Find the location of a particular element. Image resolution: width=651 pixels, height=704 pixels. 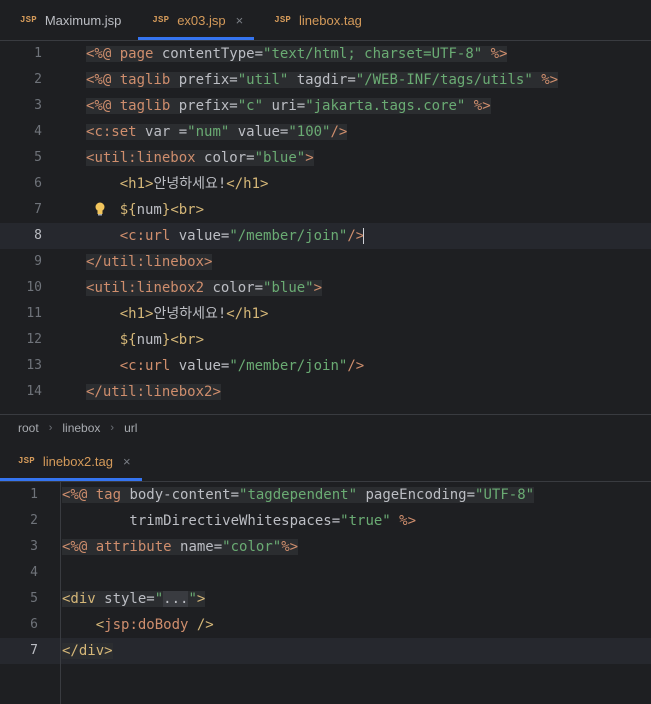

code-token: name= is located at coordinates (201, 547).